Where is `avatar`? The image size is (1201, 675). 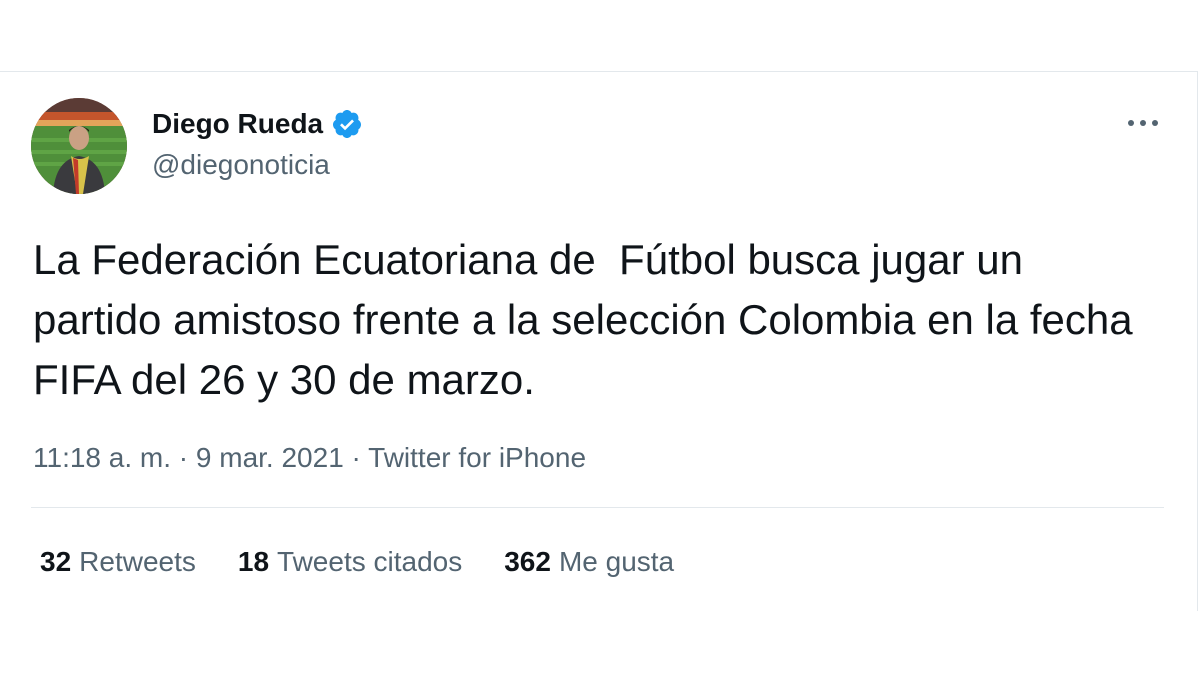
avatar is located at coordinates (79, 146).